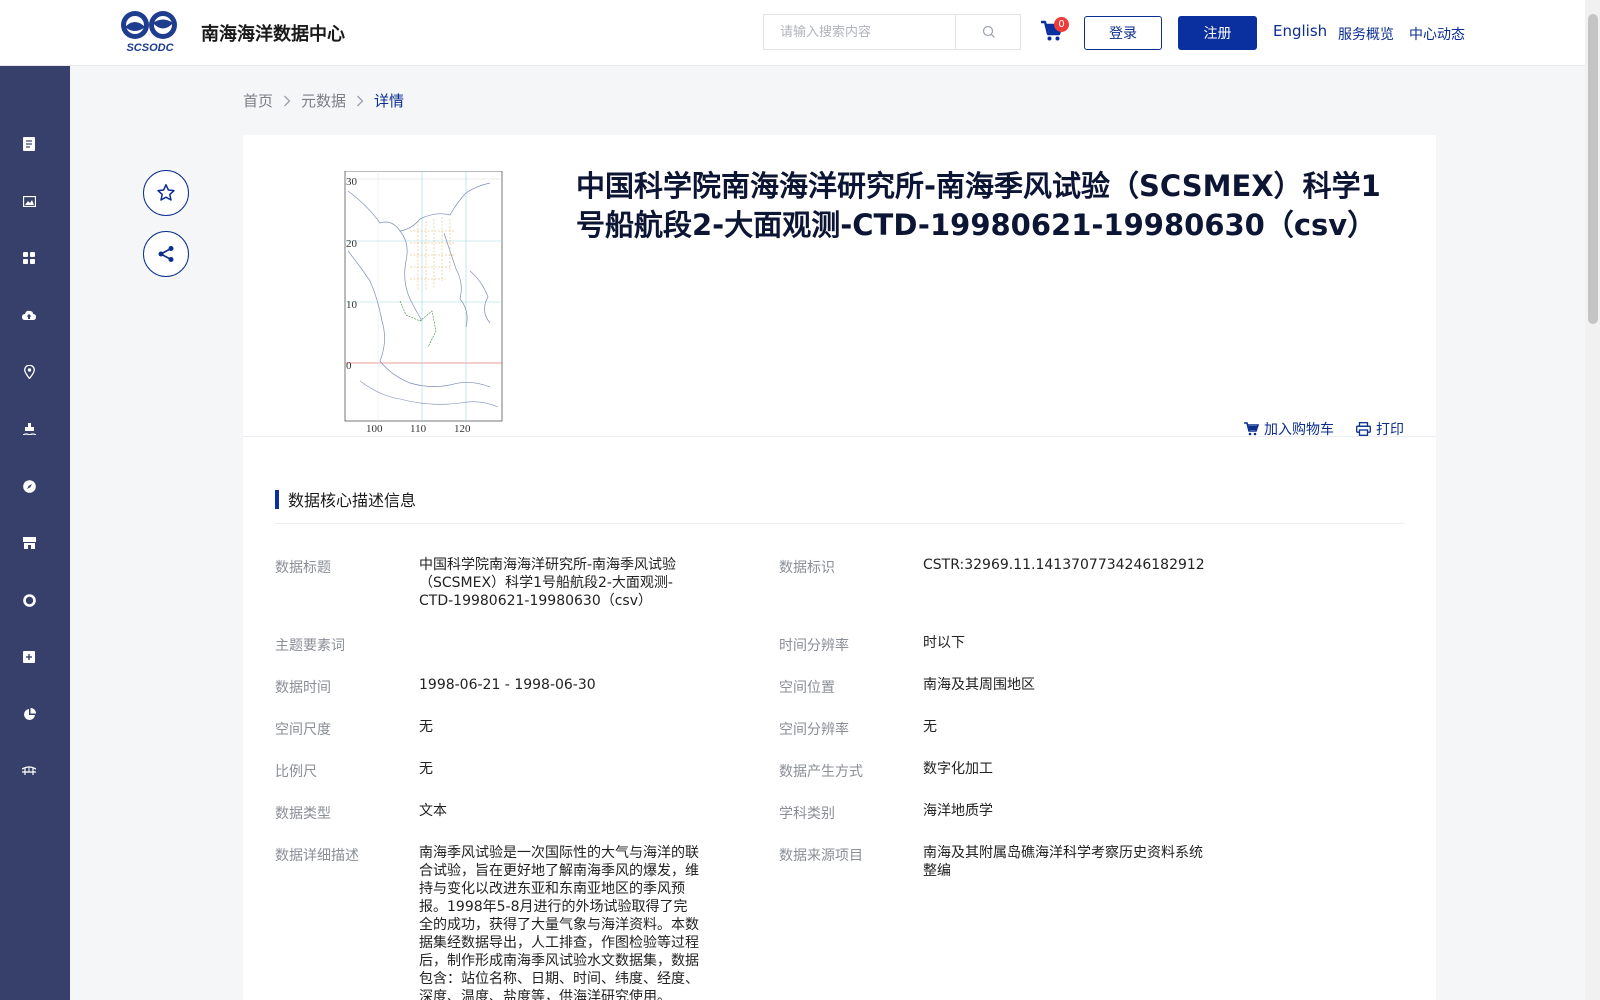  I want to click on map-tick-y-30: 30, so click(352, 182).